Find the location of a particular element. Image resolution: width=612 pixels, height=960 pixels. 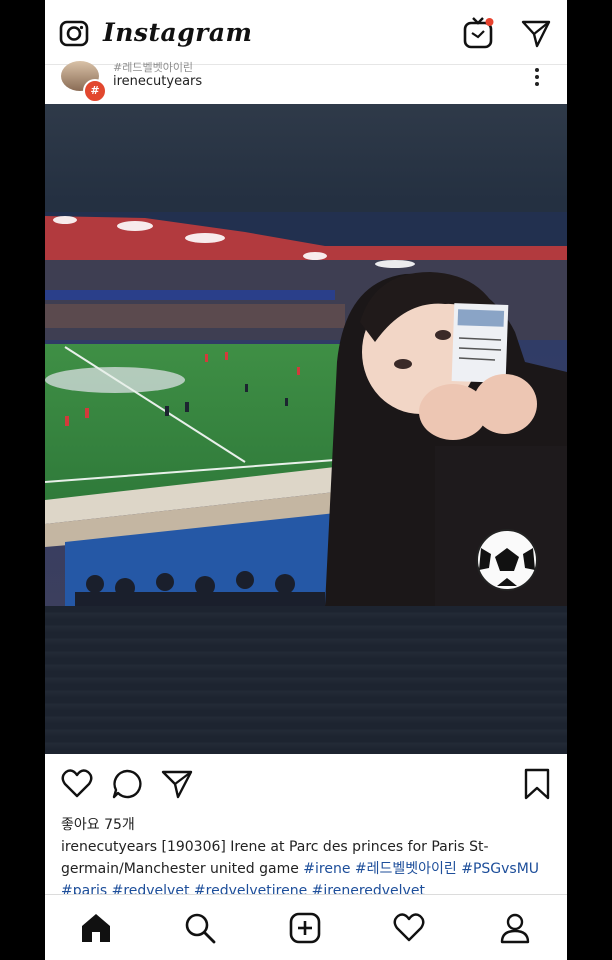

caption-username: irenecutyears is located at coordinates (109, 847).